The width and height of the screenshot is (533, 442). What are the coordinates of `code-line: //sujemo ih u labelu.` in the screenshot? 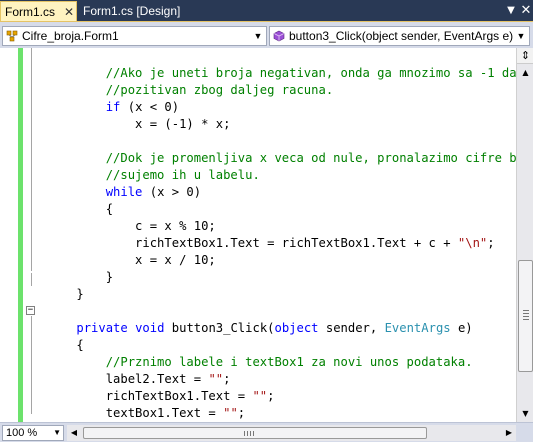 It's located at (258, 175).